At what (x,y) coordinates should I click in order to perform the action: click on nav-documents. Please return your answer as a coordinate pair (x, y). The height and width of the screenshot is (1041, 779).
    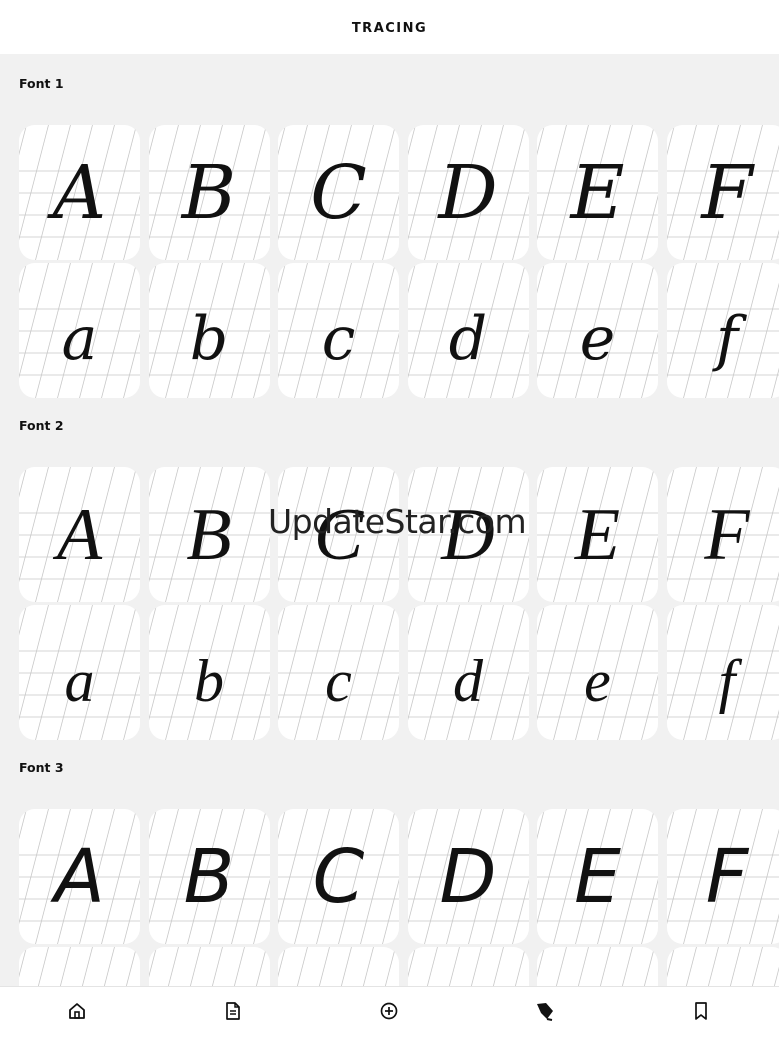
    Looking at the image, I should click on (233, 1011).